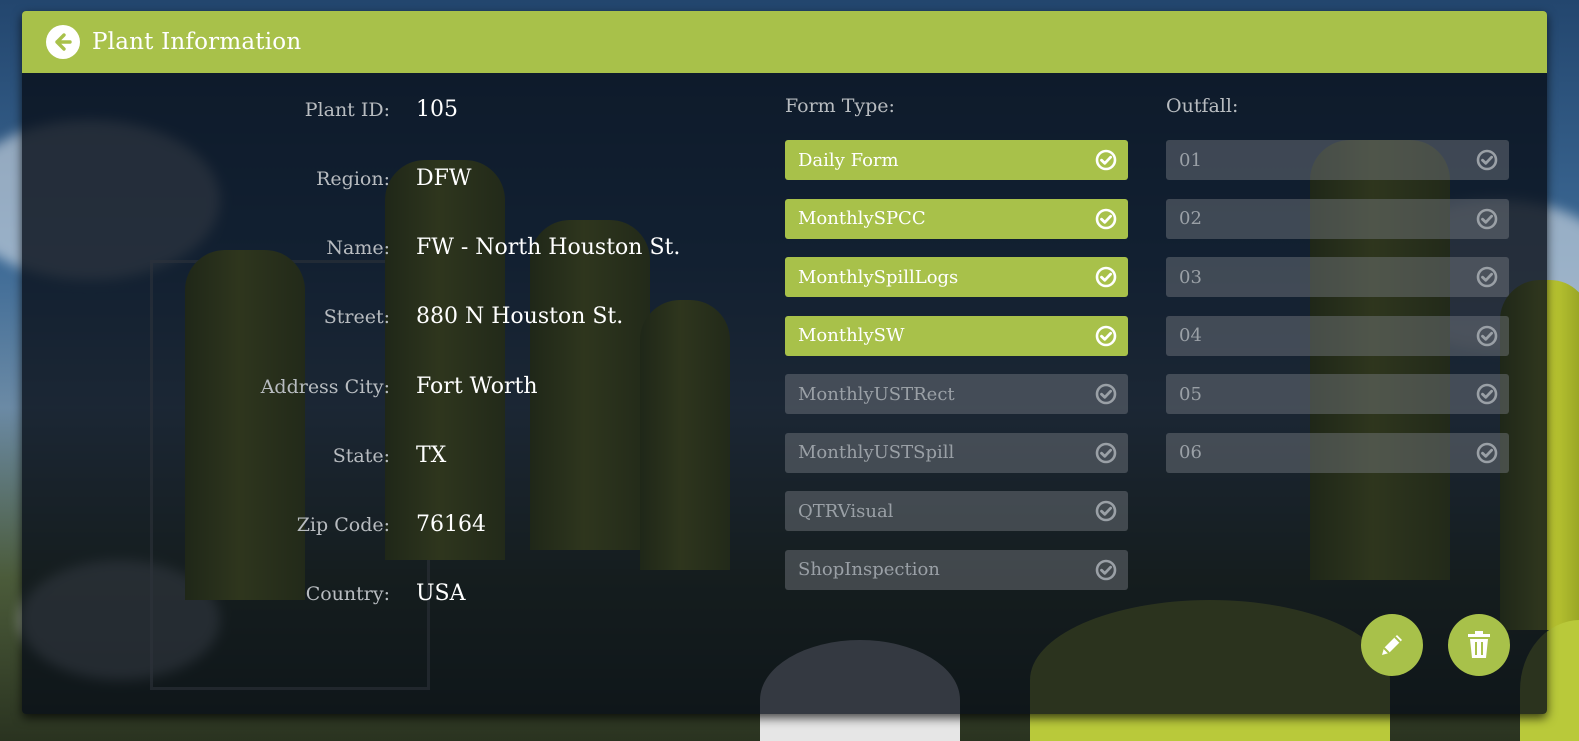  I want to click on field-value: USA, so click(441, 593).